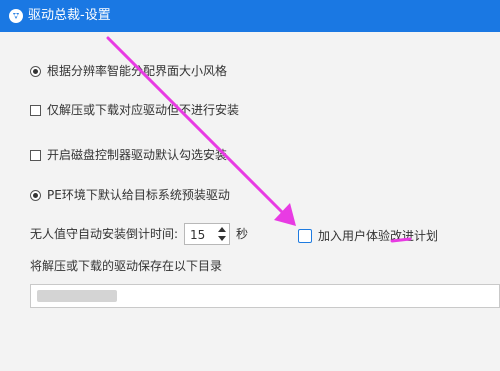 The width and height of the screenshot is (500, 371). Describe the element at coordinates (242, 234) in the screenshot. I see `countdown-unit: 秒` at that location.